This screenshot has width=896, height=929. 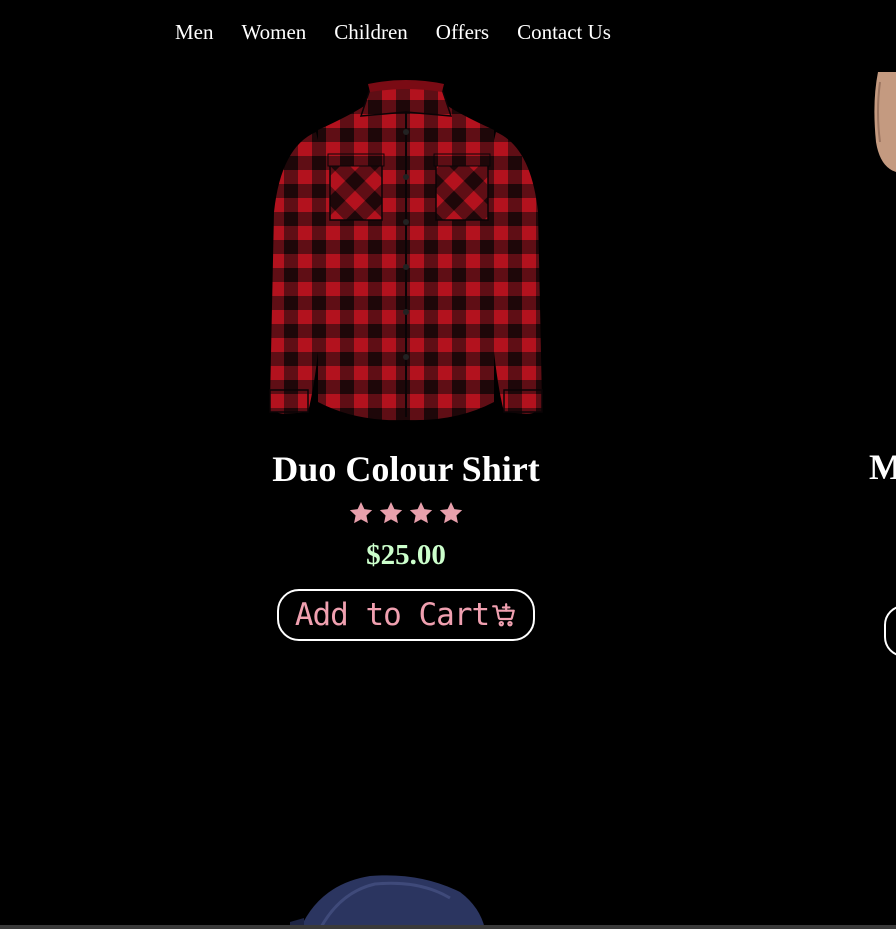 I want to click on nav-item-men: Men, so click(x=194, y=32).